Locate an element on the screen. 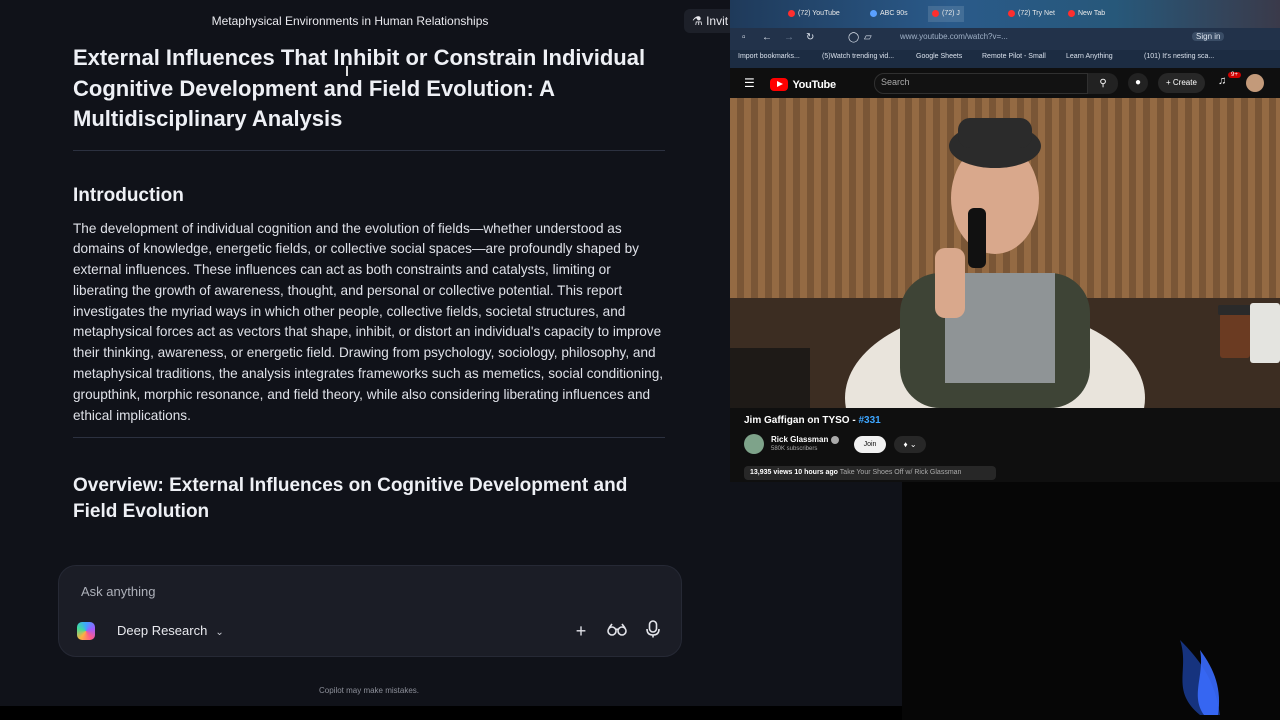 The width and height of the screenshot is (1280, 720). disclaimer: Copilot may make mistakes. is located at coordinates (369, 690).